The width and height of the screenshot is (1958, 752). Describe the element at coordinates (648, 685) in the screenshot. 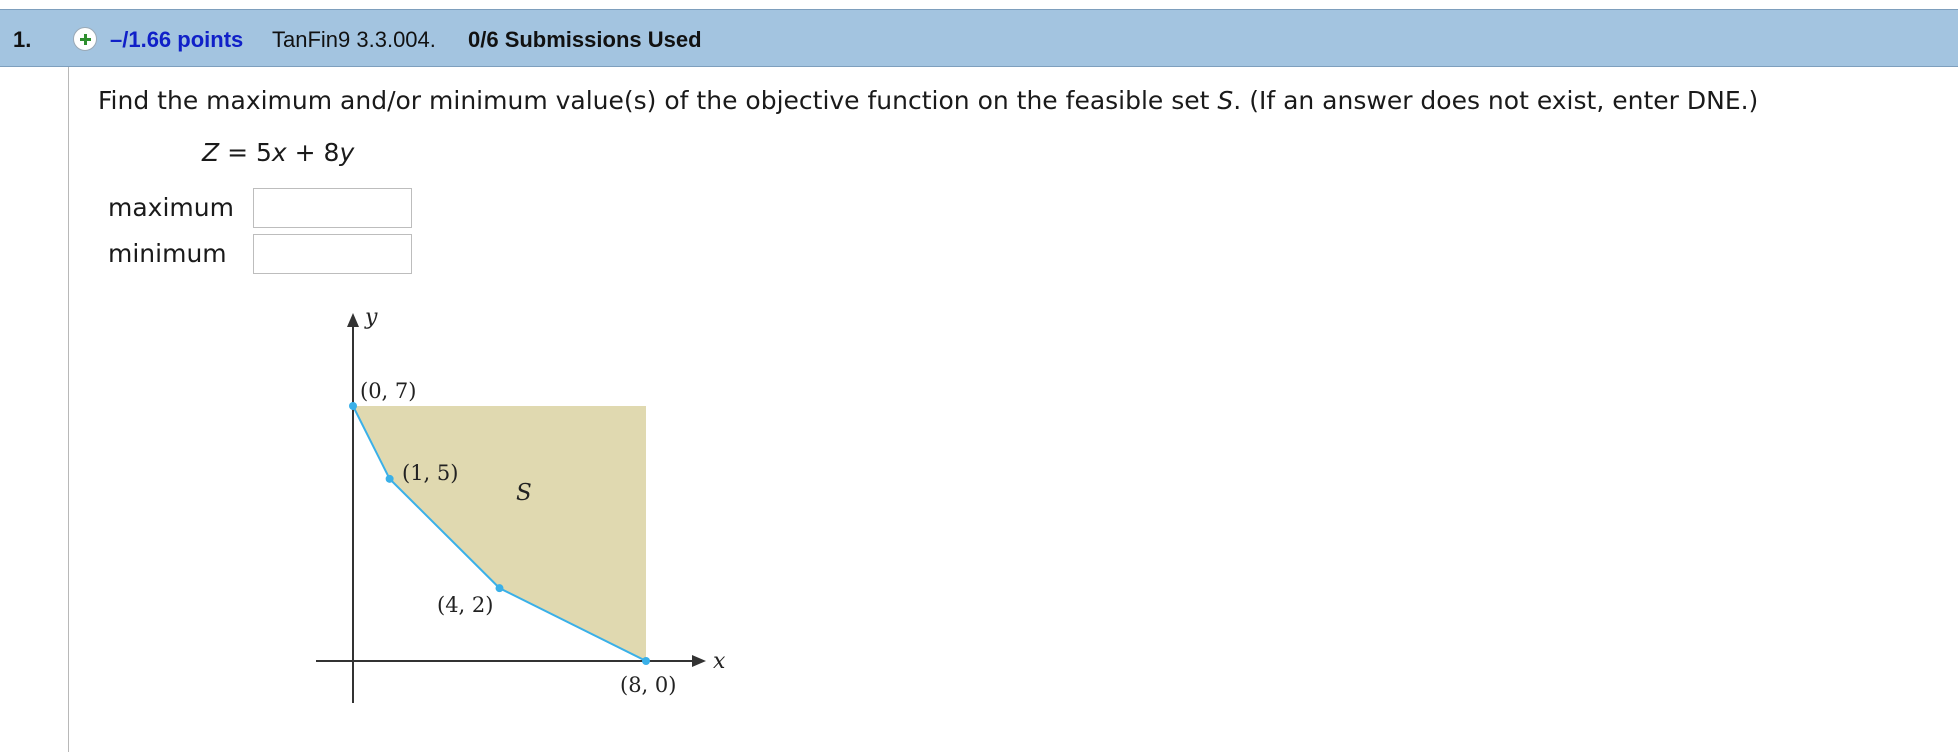

I see `vertex-label-8-0: (8, 0)` at that location.